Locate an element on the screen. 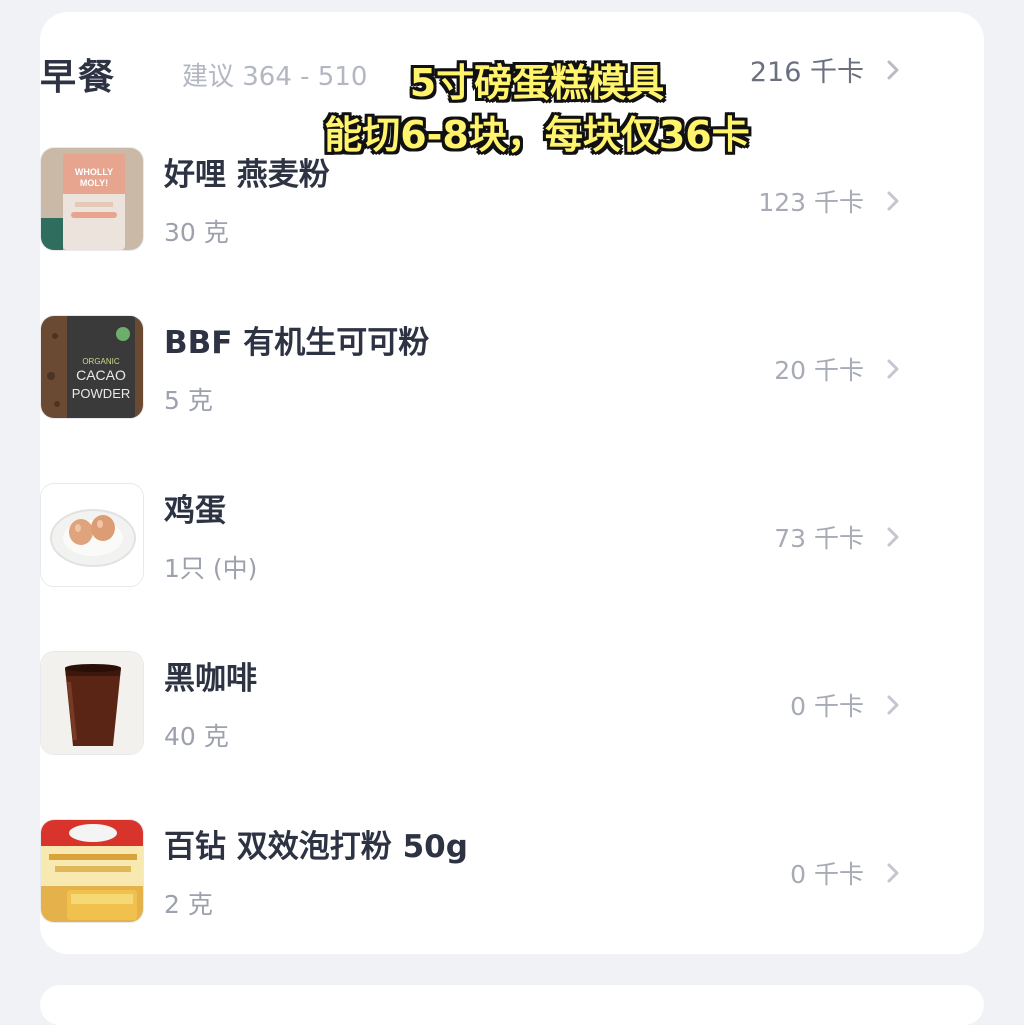 The height and width of the screenshot is (1025, 1024). food-kcal-value: 20 千卡 is located at coordinates (819, 370).